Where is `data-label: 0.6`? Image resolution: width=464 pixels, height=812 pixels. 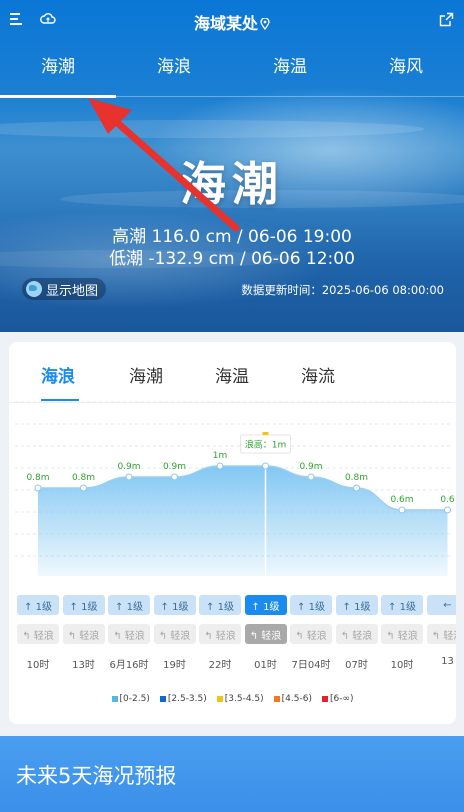 data-label: 0.6 is located at coordinates (447, 500).